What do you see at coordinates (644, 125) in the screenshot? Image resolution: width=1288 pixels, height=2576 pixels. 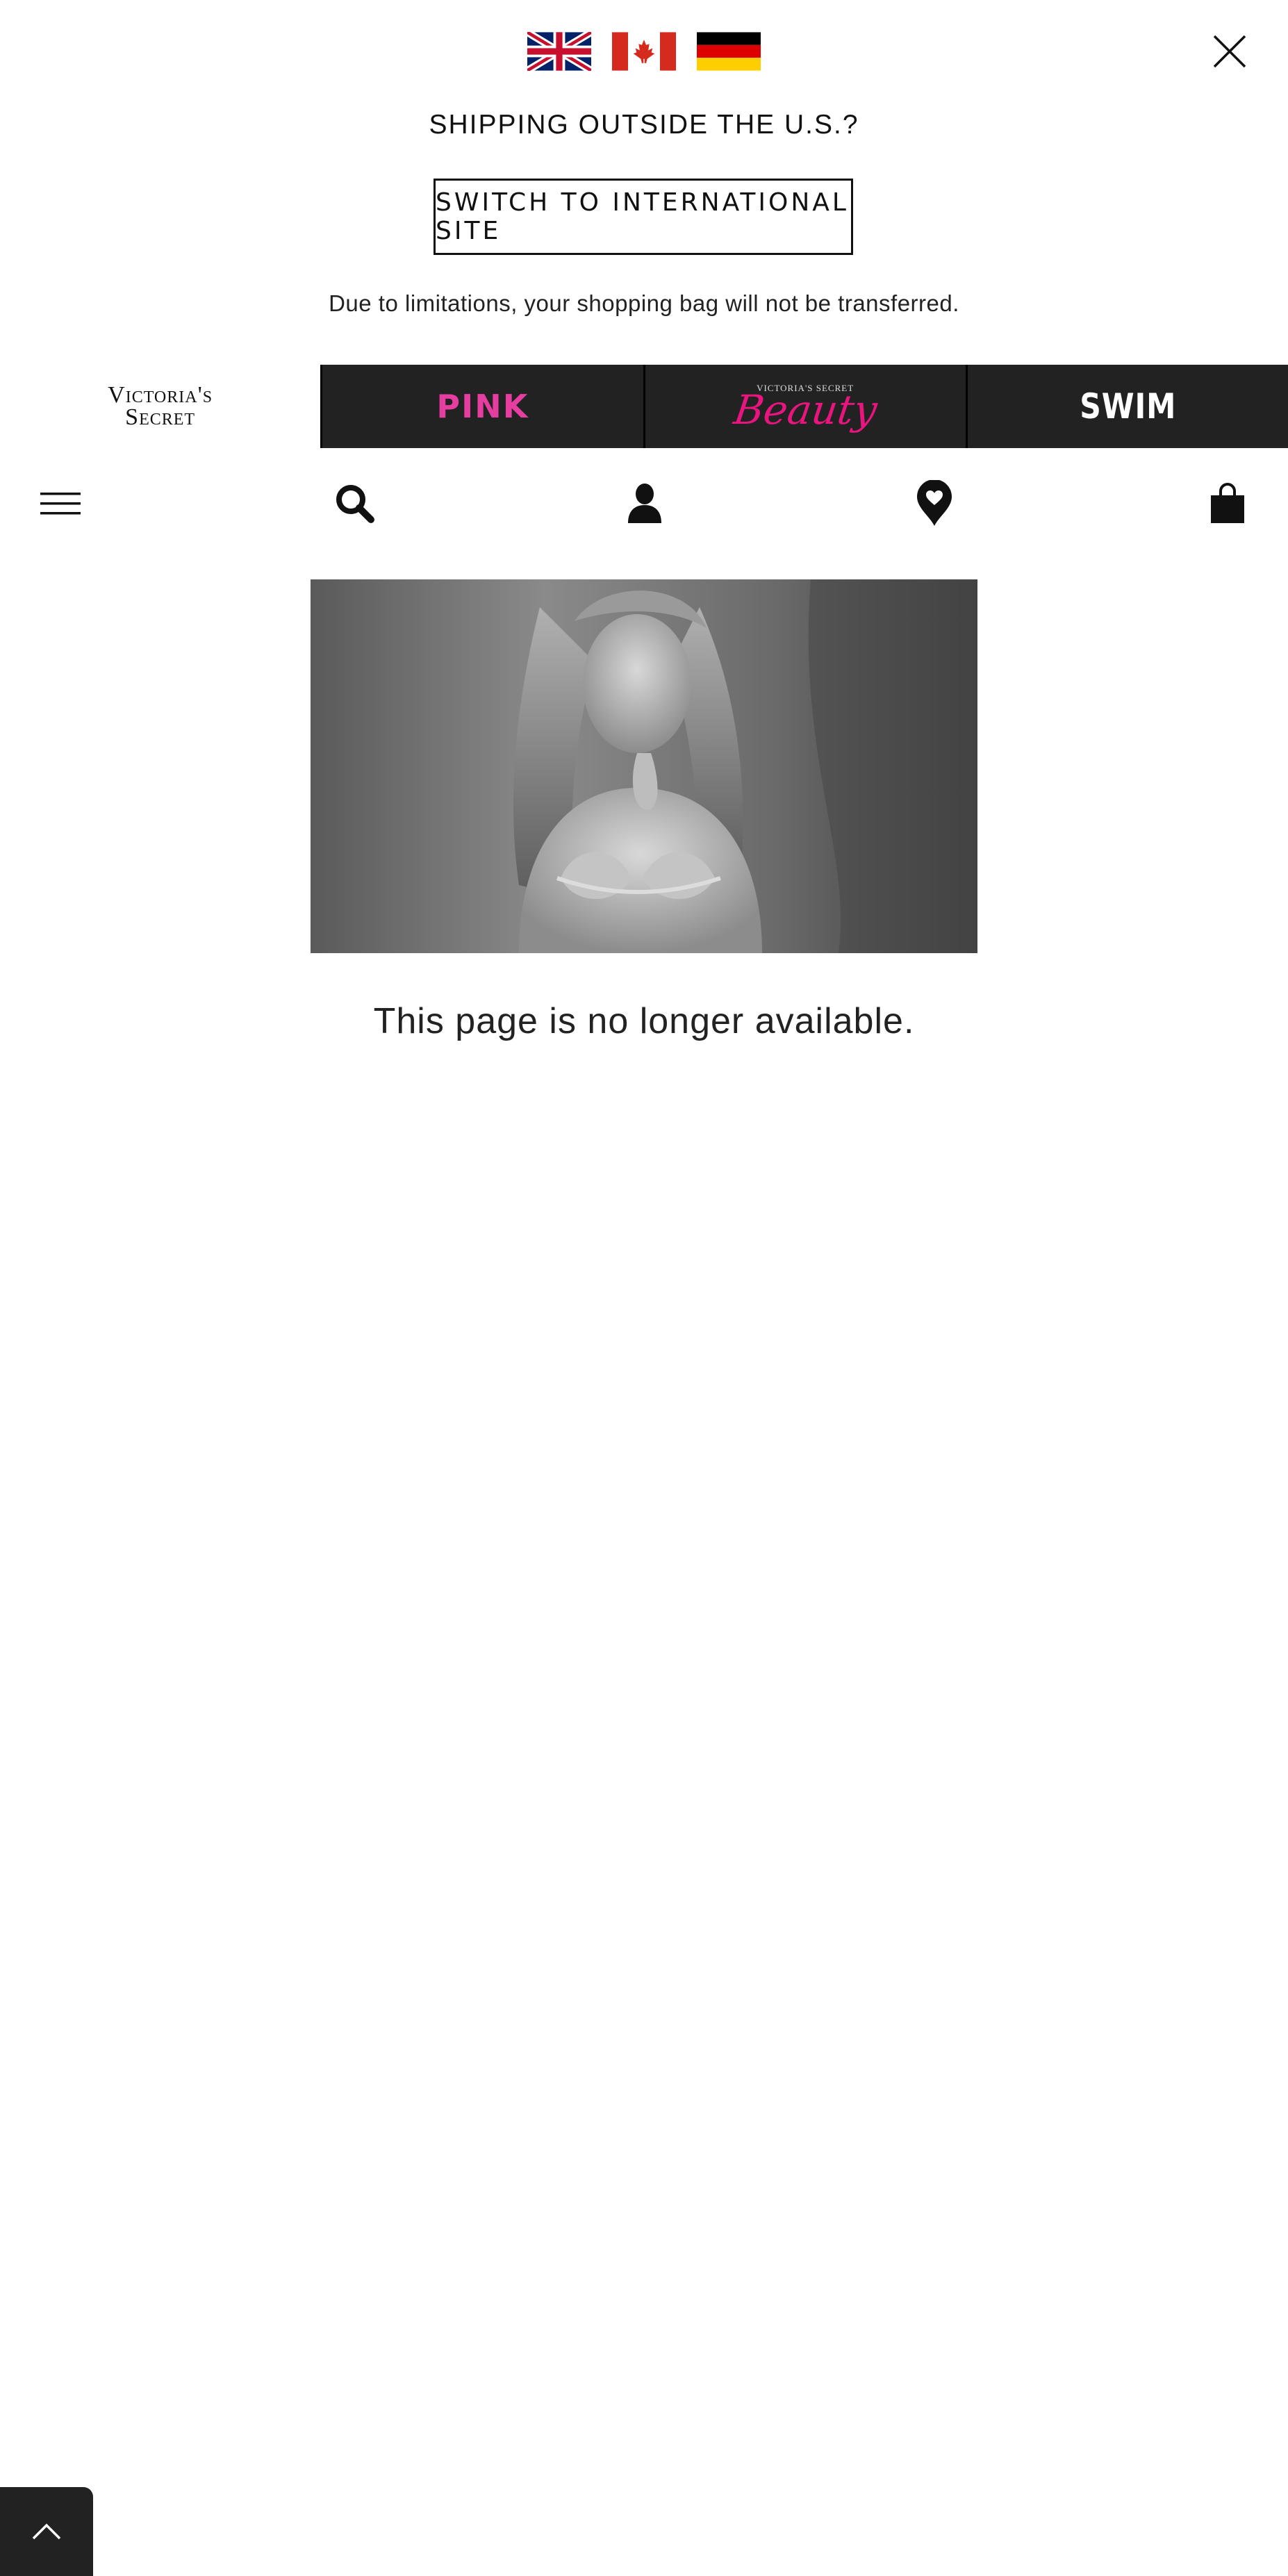 I see `shipping-title: SHIPPING OUTSIDE THE U.S.?` at bounding box center [644, 125].